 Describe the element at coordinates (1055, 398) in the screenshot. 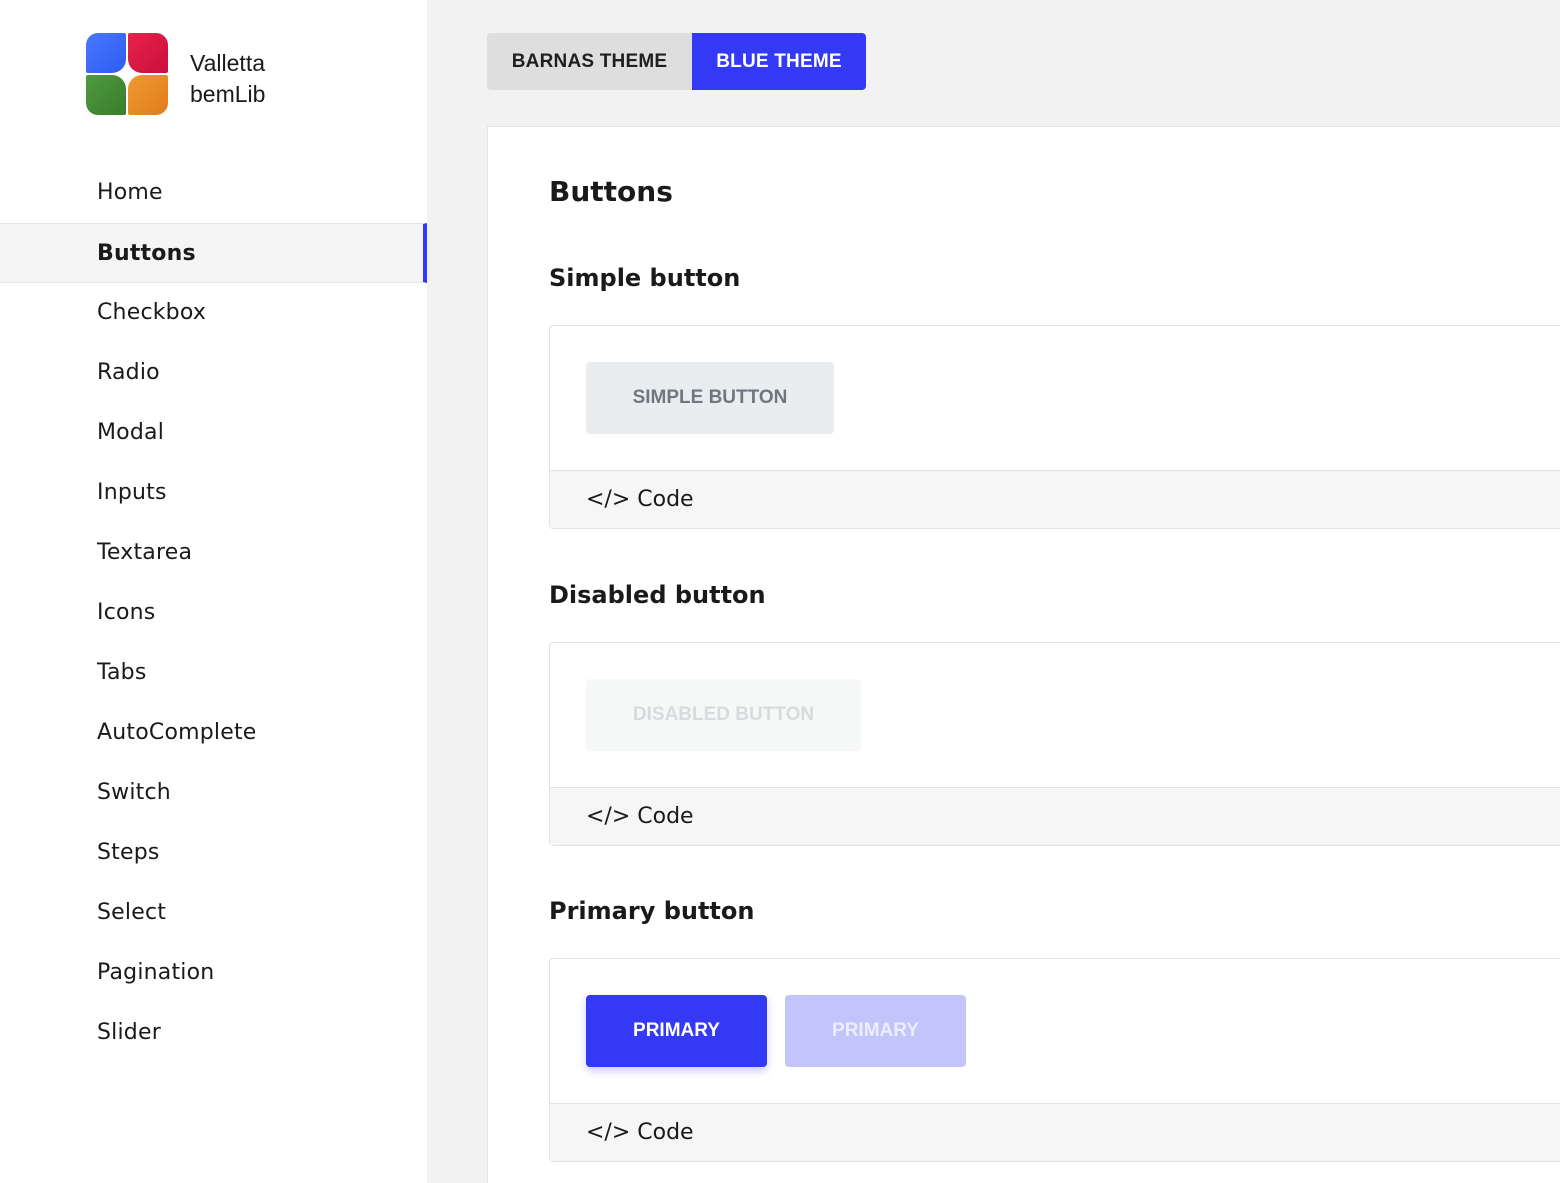

I see `demo-area: SIMPLE BUTTON` at that location.